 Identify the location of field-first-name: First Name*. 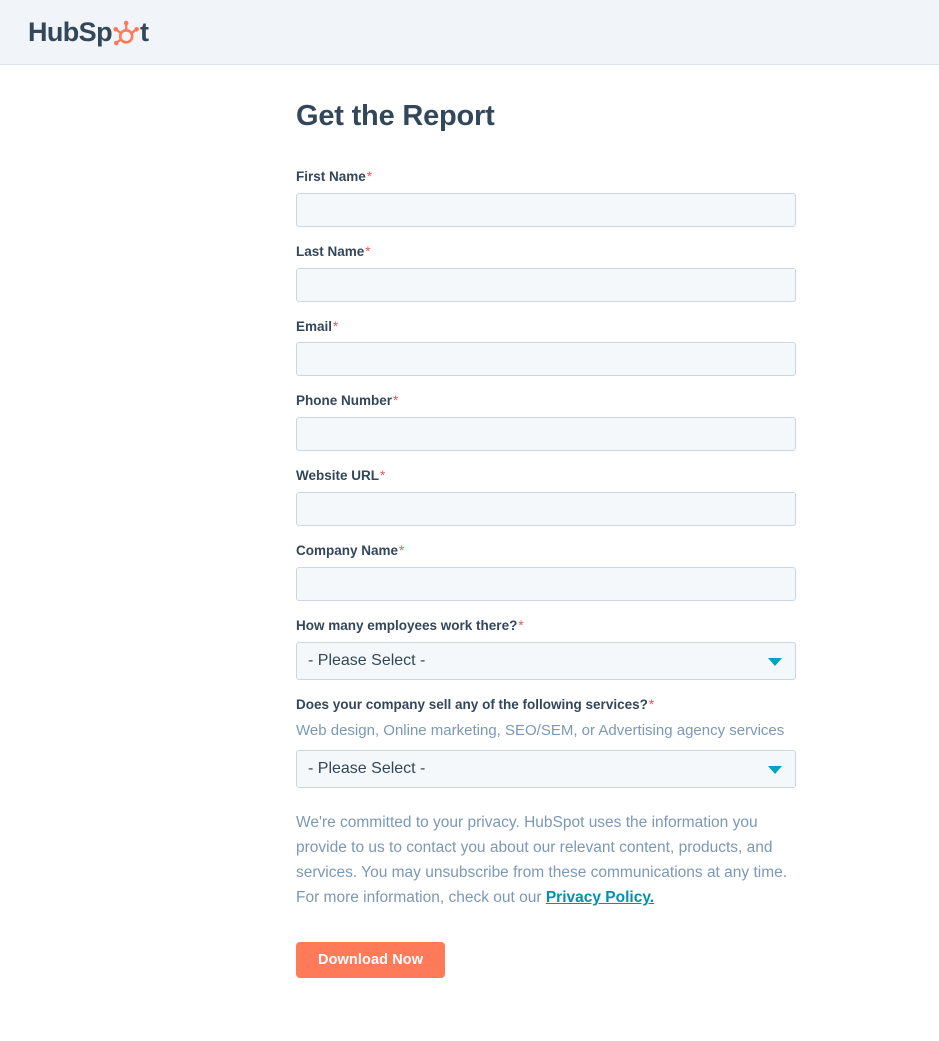
(546, 197).